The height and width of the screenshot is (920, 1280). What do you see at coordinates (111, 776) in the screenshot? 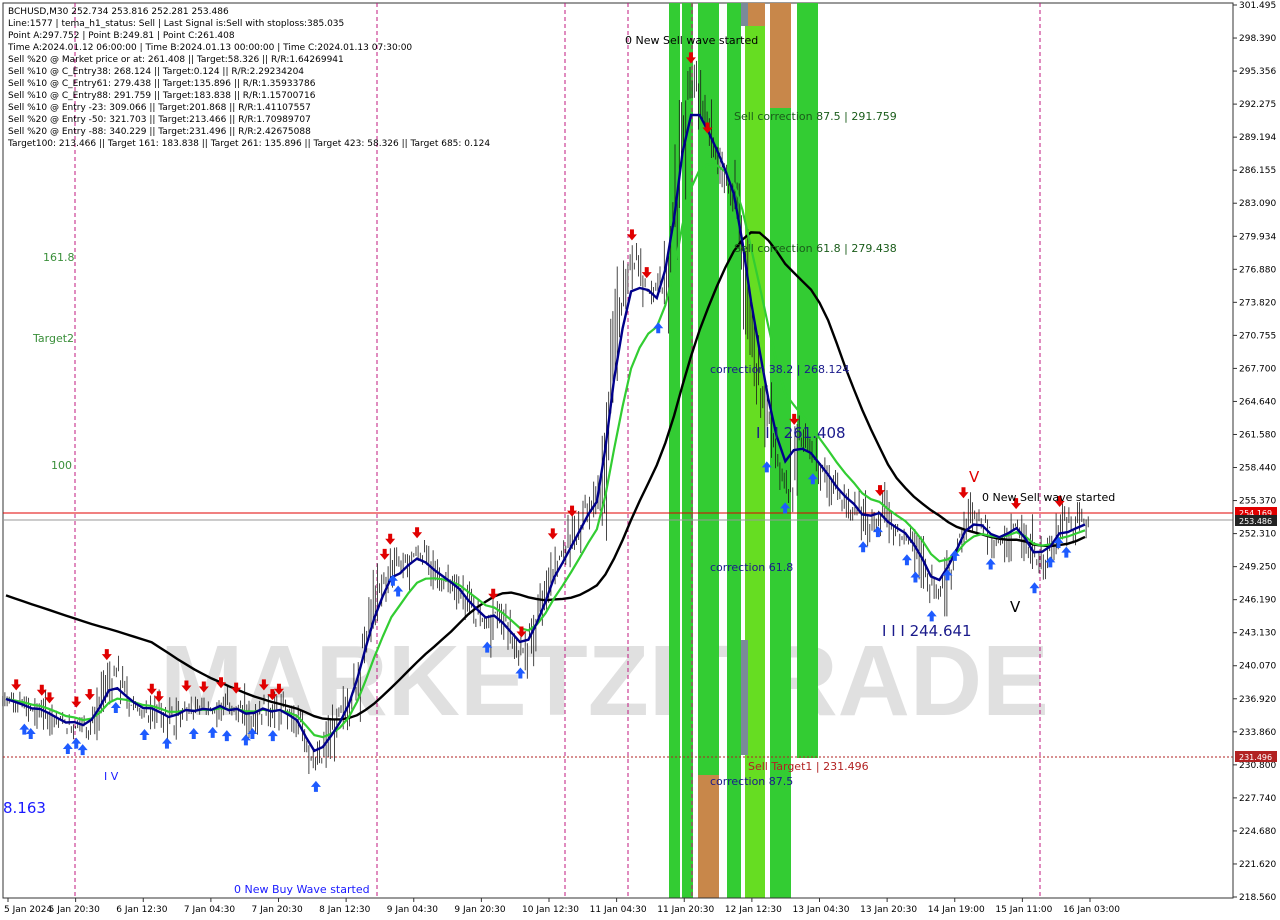
I see `wave-iv-label: I V` at bounding box center [111, 776].